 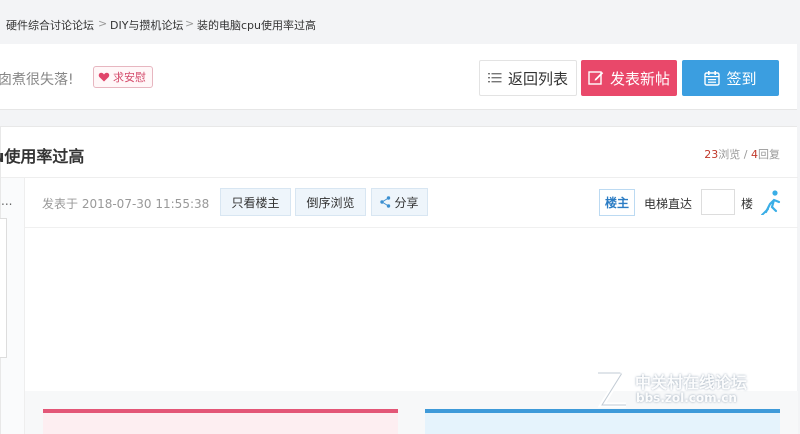 I want to click on reply-count: 4, so click(x=754, y=154).